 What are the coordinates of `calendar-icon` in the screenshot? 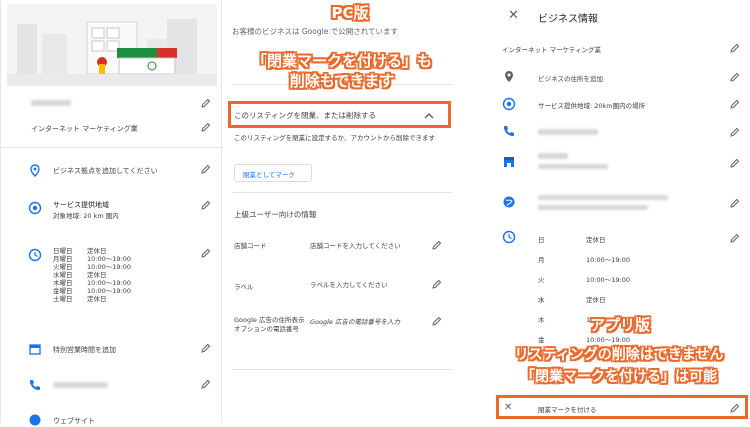 It's located at (35, 349).